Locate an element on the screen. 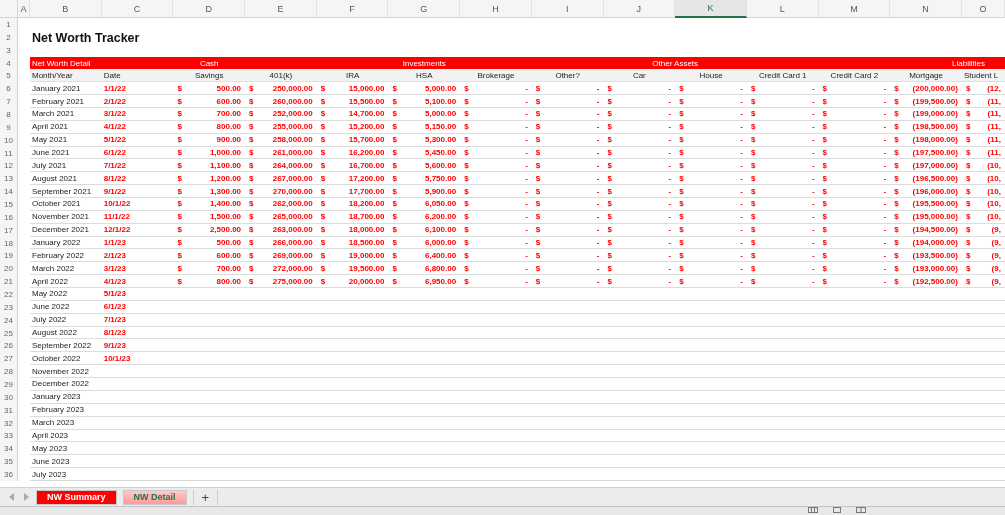 Image resolution: width=1005 pixels, height=515 pixels. page-layout-icon is located at coordinates (837, 510).